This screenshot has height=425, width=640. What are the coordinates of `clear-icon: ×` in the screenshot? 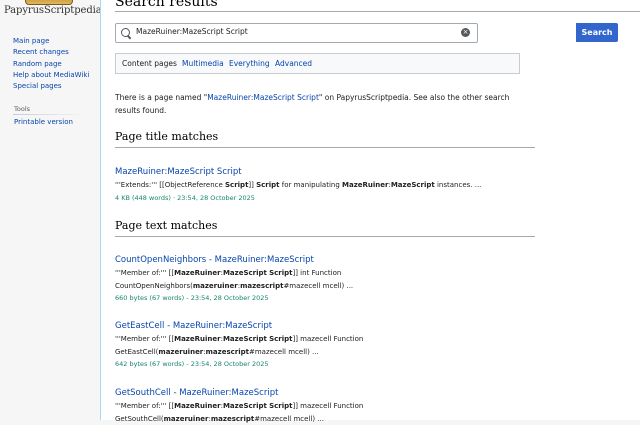 It's located at (465, 32).